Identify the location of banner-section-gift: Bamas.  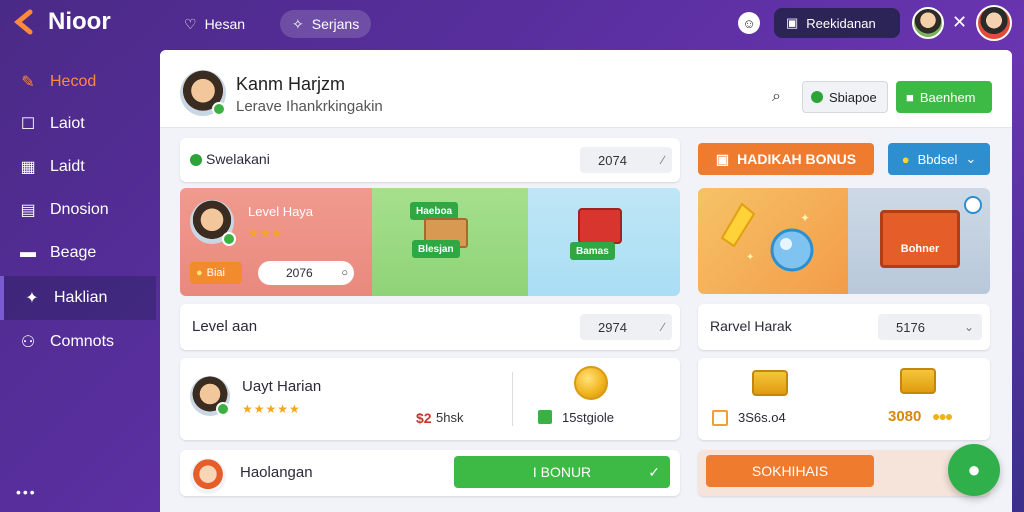
(604, 242).